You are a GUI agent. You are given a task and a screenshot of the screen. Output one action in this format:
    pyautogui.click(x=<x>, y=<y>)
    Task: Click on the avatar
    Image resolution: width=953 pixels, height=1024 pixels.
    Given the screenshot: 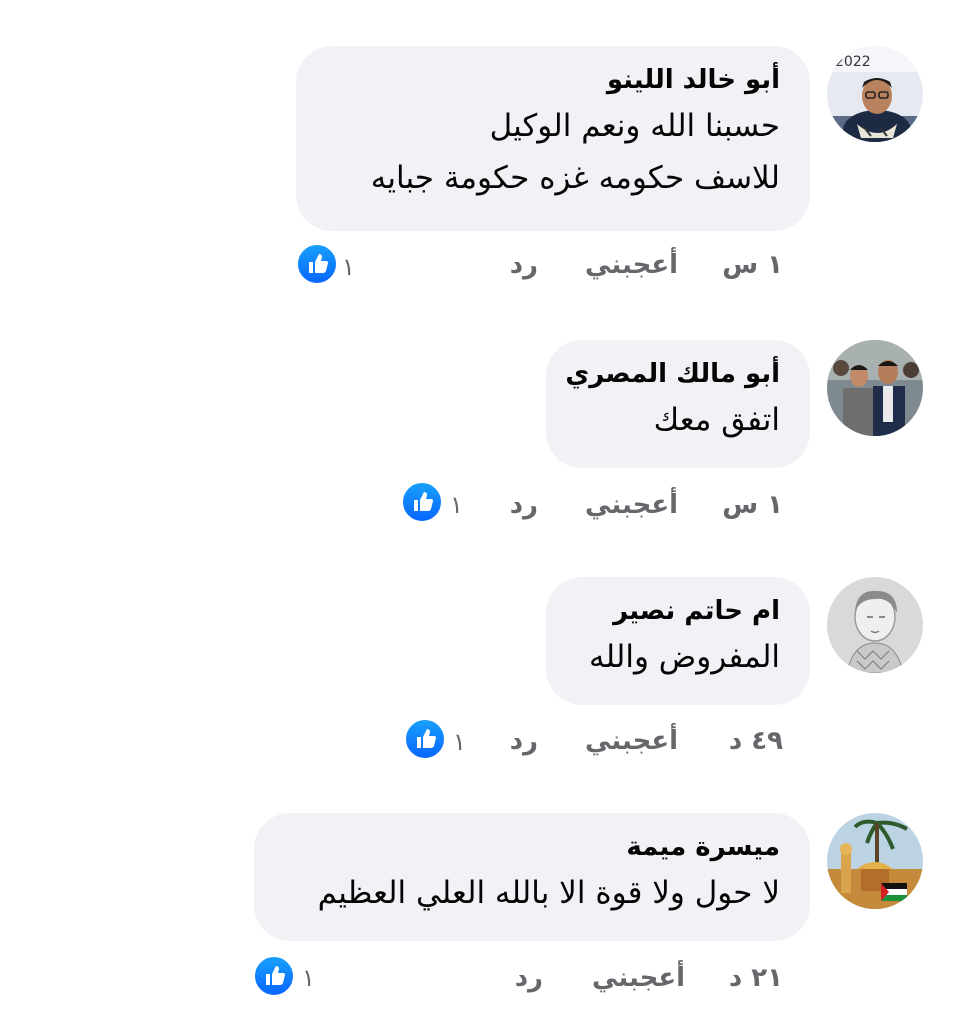 What is the action you would take?
    pyautogui.click(x=875, y=861)
    